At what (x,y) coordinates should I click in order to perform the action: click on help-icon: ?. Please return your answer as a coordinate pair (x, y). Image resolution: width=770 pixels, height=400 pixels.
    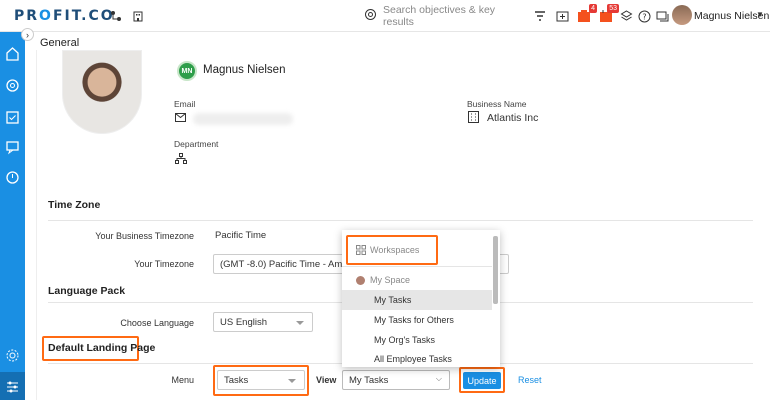
    Looking at the image, I should click on (644, 16).